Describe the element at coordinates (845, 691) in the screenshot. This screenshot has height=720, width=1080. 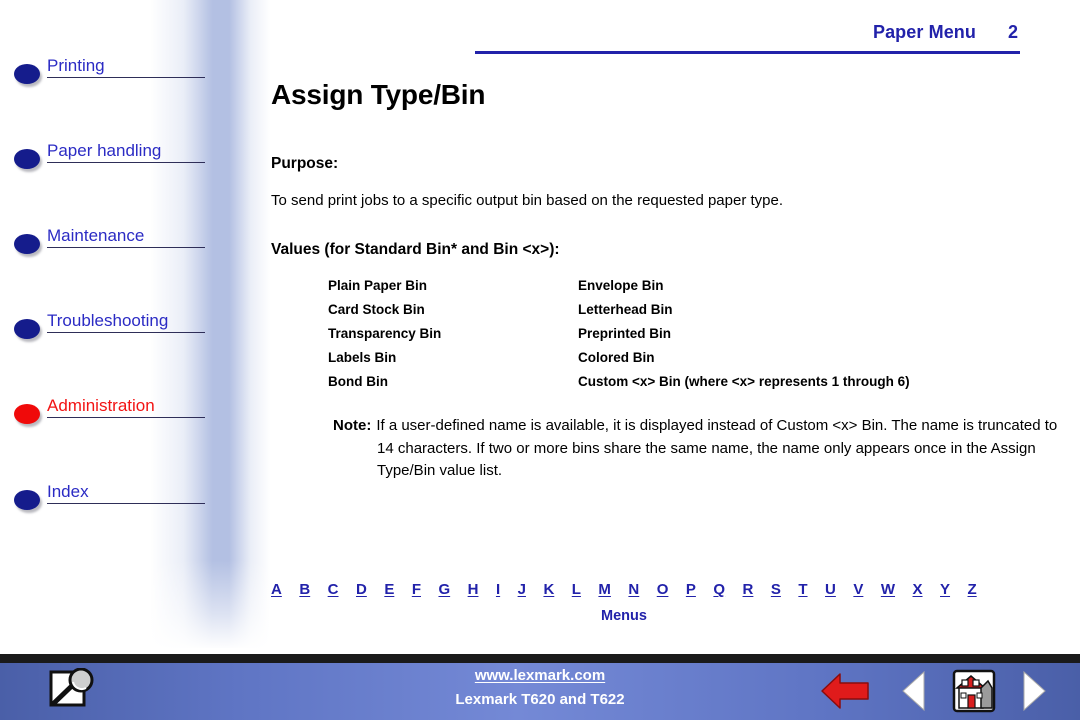
I see `back-arrow-icon` at that location.